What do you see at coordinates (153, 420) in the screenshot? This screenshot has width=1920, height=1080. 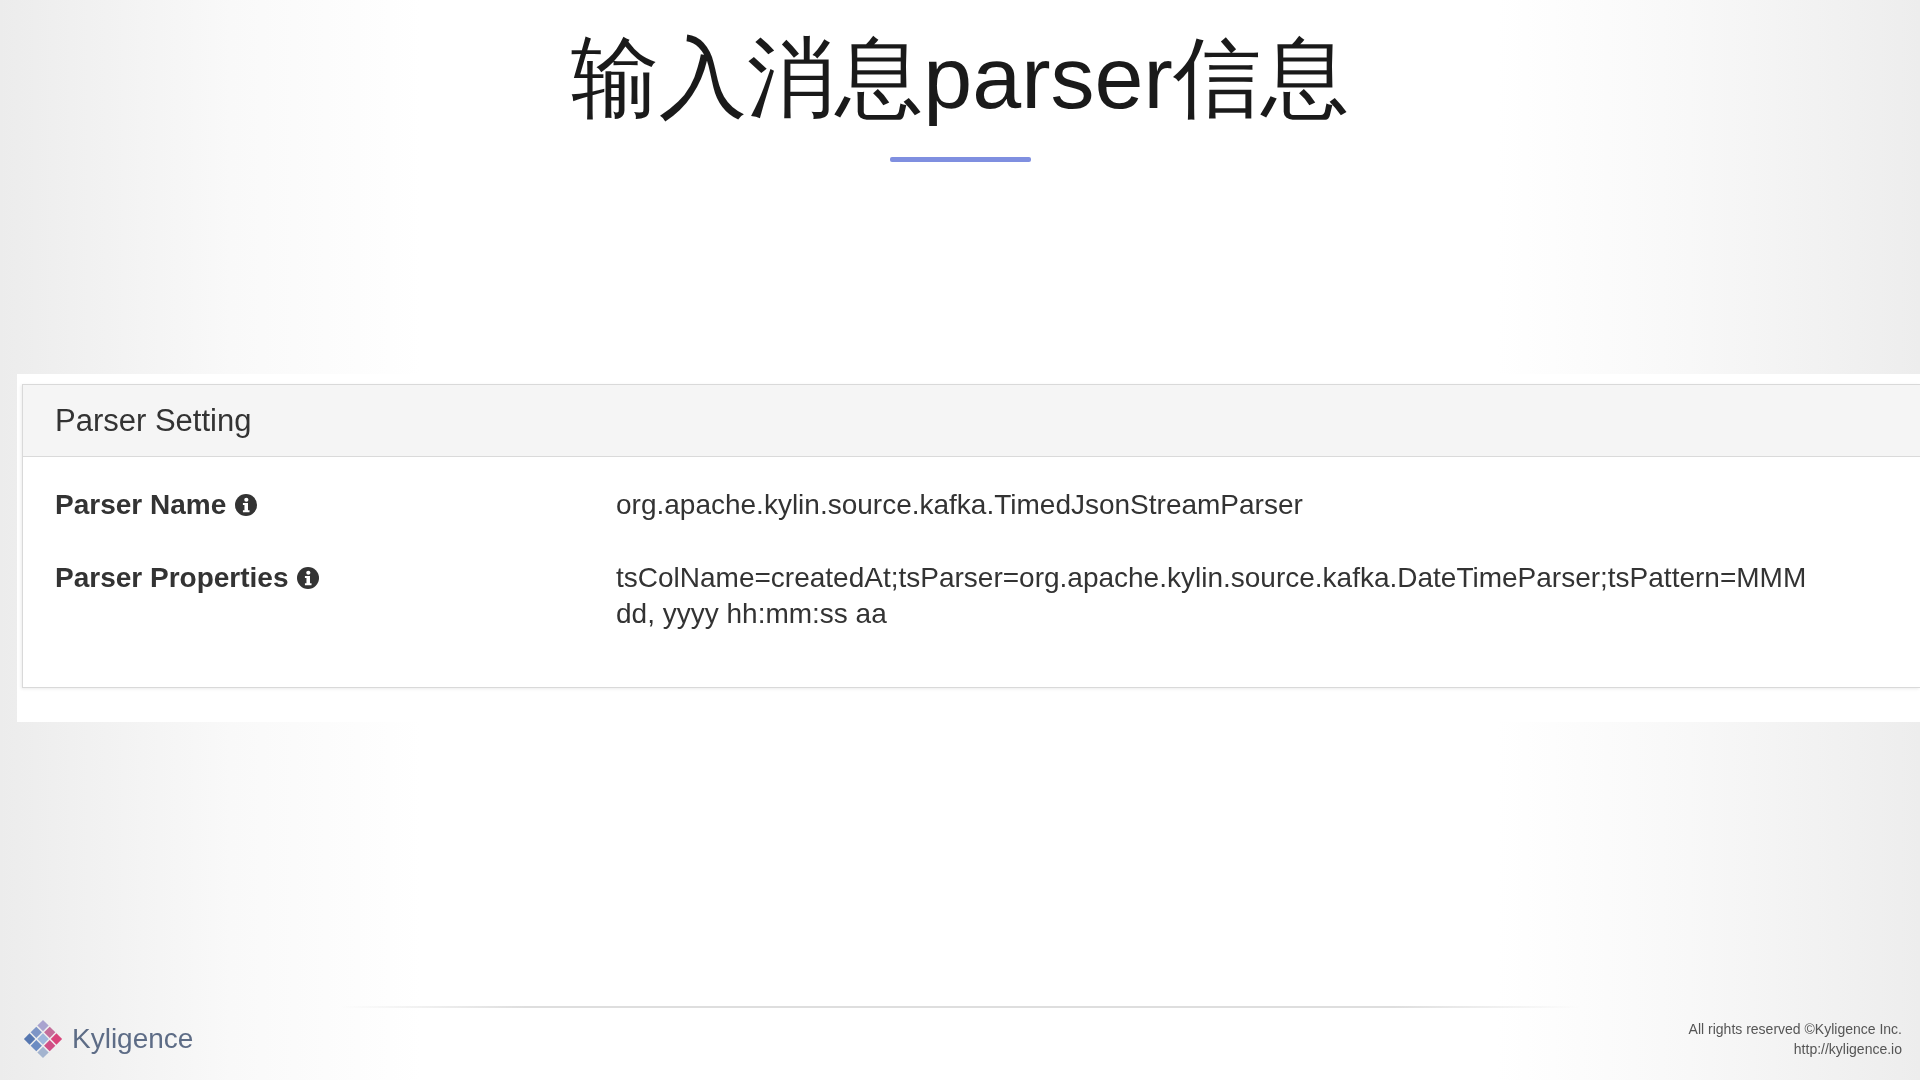 I see `panel-title: Parser Setting` at bounding box center [153, 420].